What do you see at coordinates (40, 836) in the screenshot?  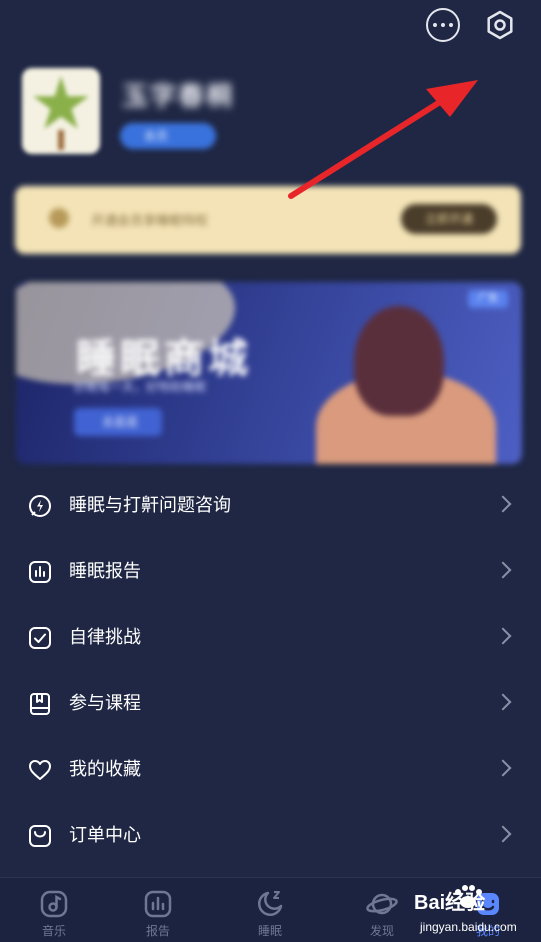 I see `order-bag-icon` at bounding box center [40, 836].